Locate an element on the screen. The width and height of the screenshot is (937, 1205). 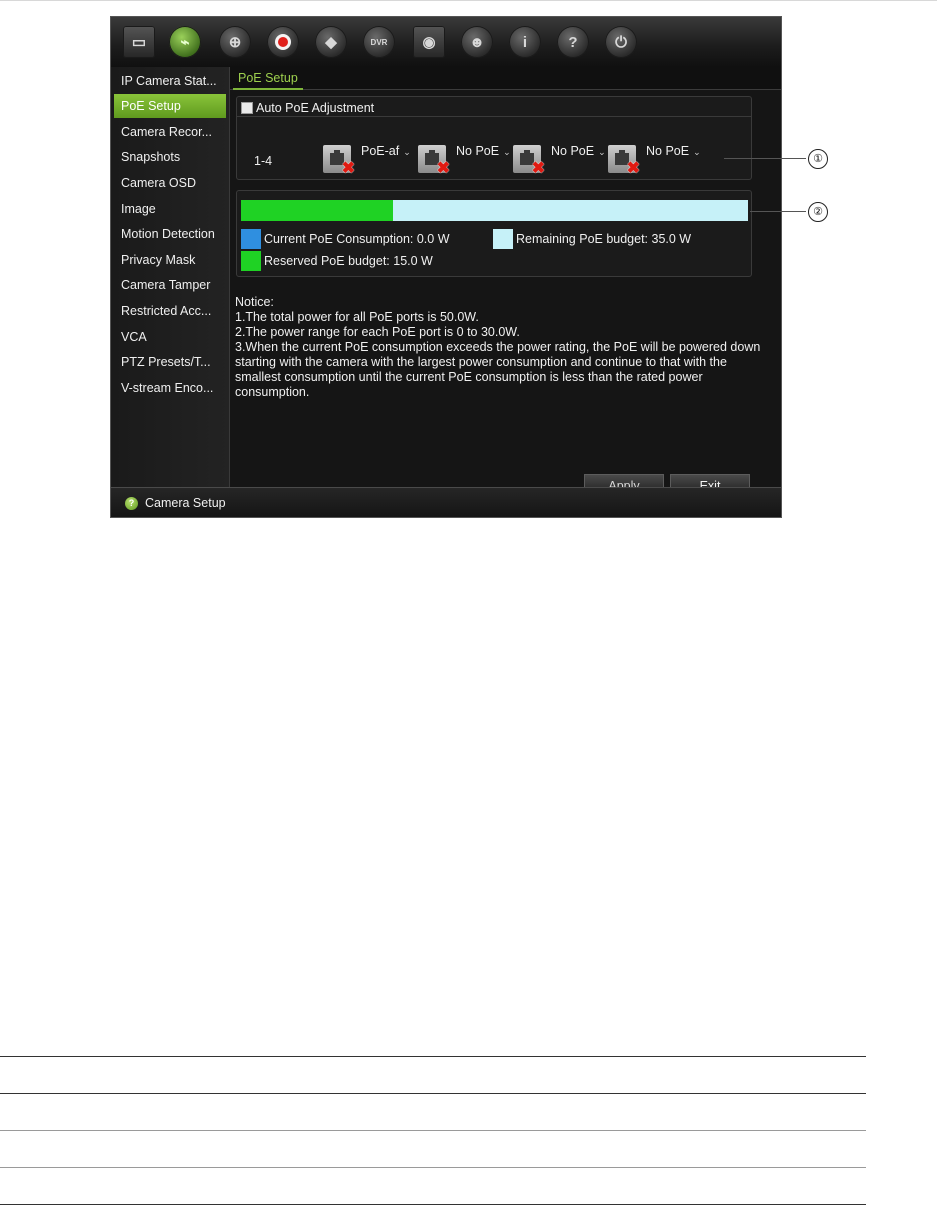
reserved-budget-label: Reserved PoE budget: 15.0 W is located at coordinates (348, 261).